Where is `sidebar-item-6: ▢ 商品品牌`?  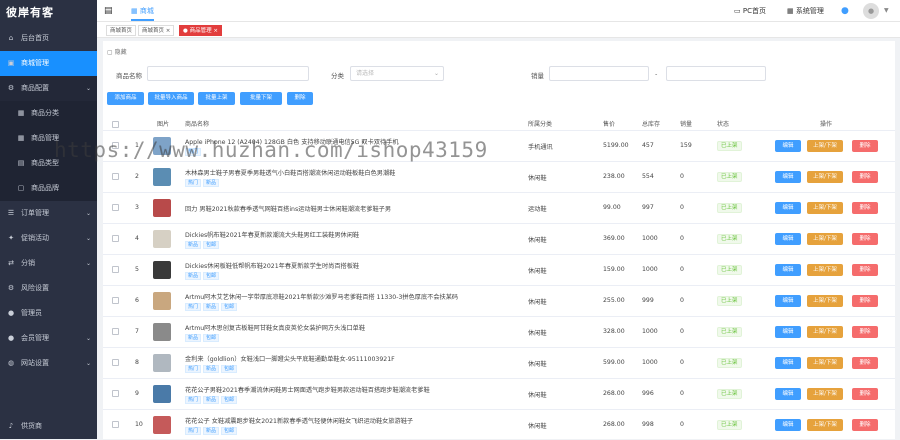
sidebar-item-6: ▢ 商品品牌 is located at coordinates (48, 188).